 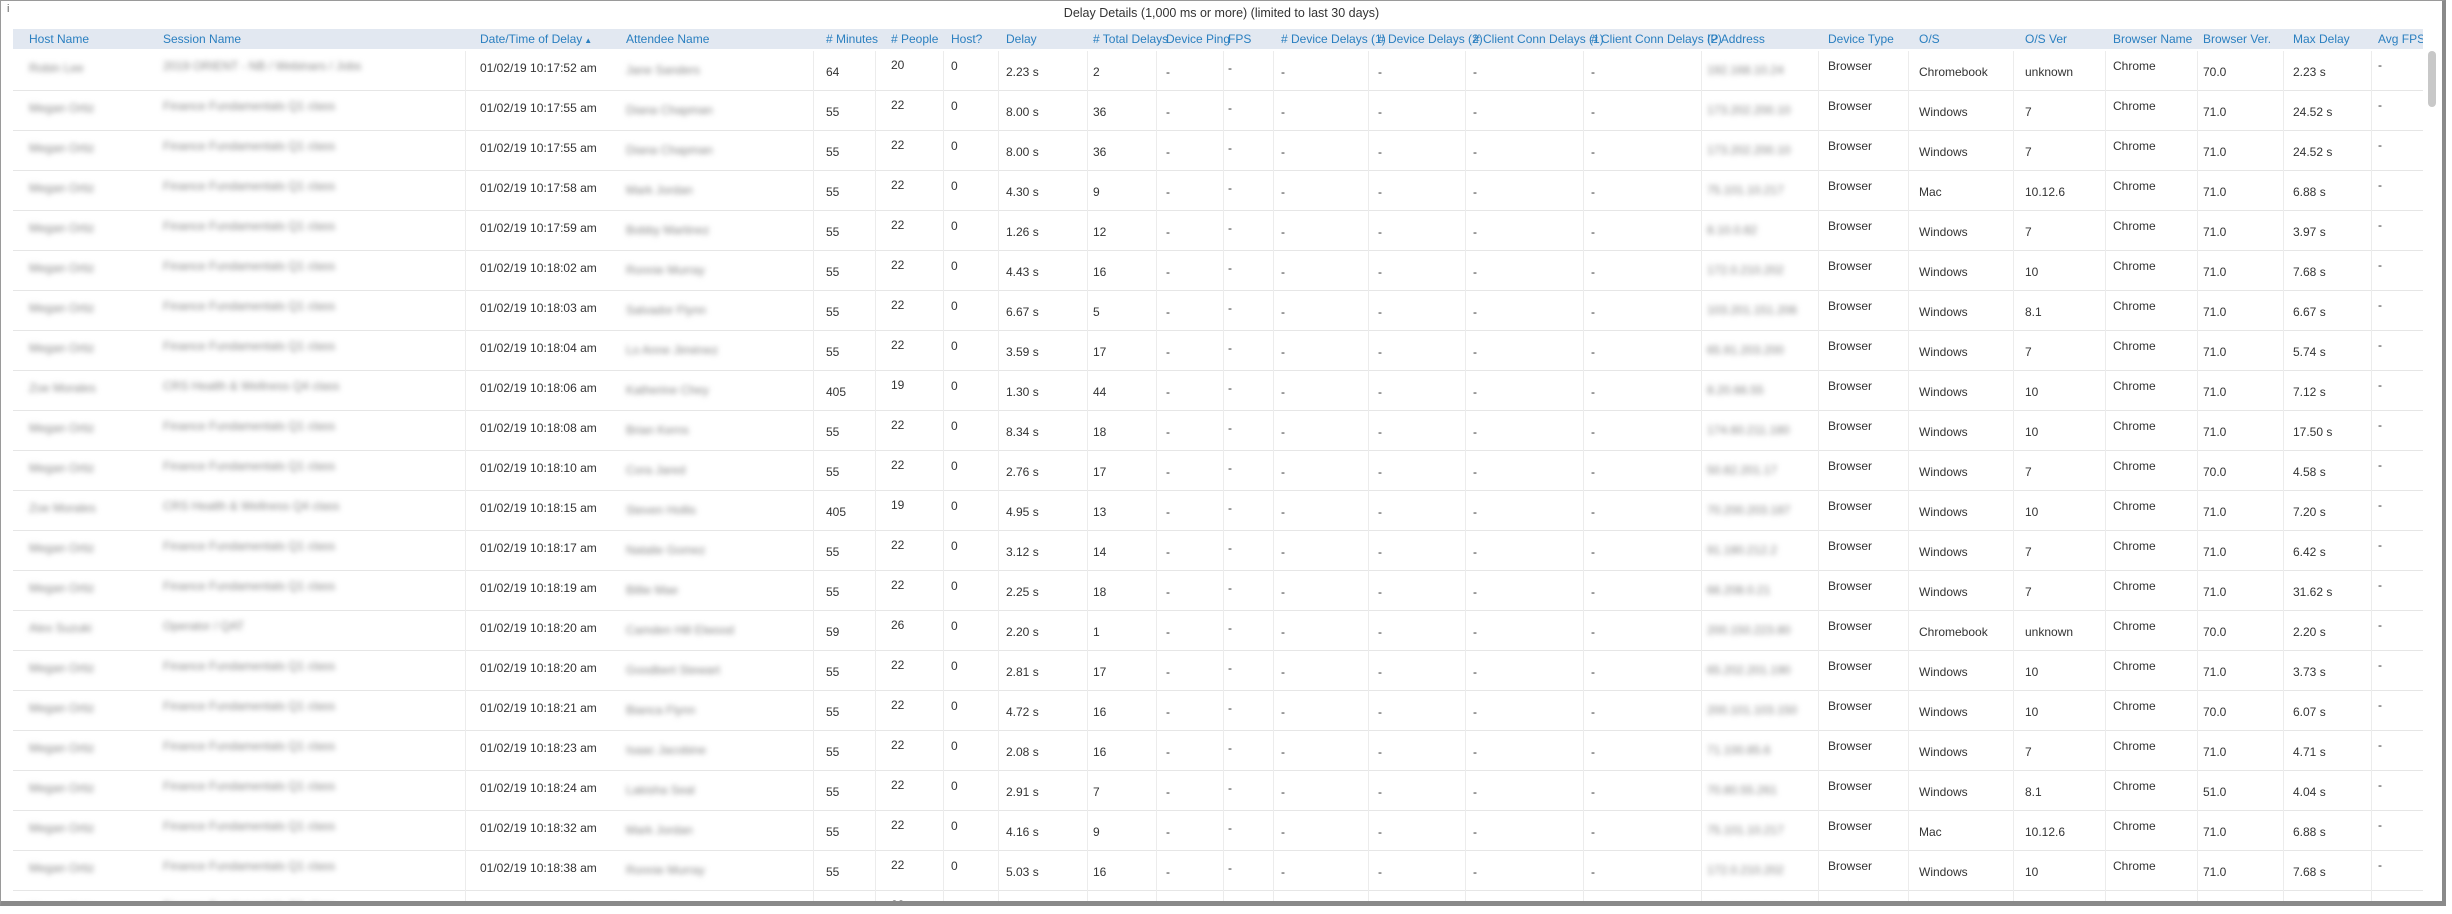 I want to click on column-header-ip: IP Address, so click(x=1736, y=39).